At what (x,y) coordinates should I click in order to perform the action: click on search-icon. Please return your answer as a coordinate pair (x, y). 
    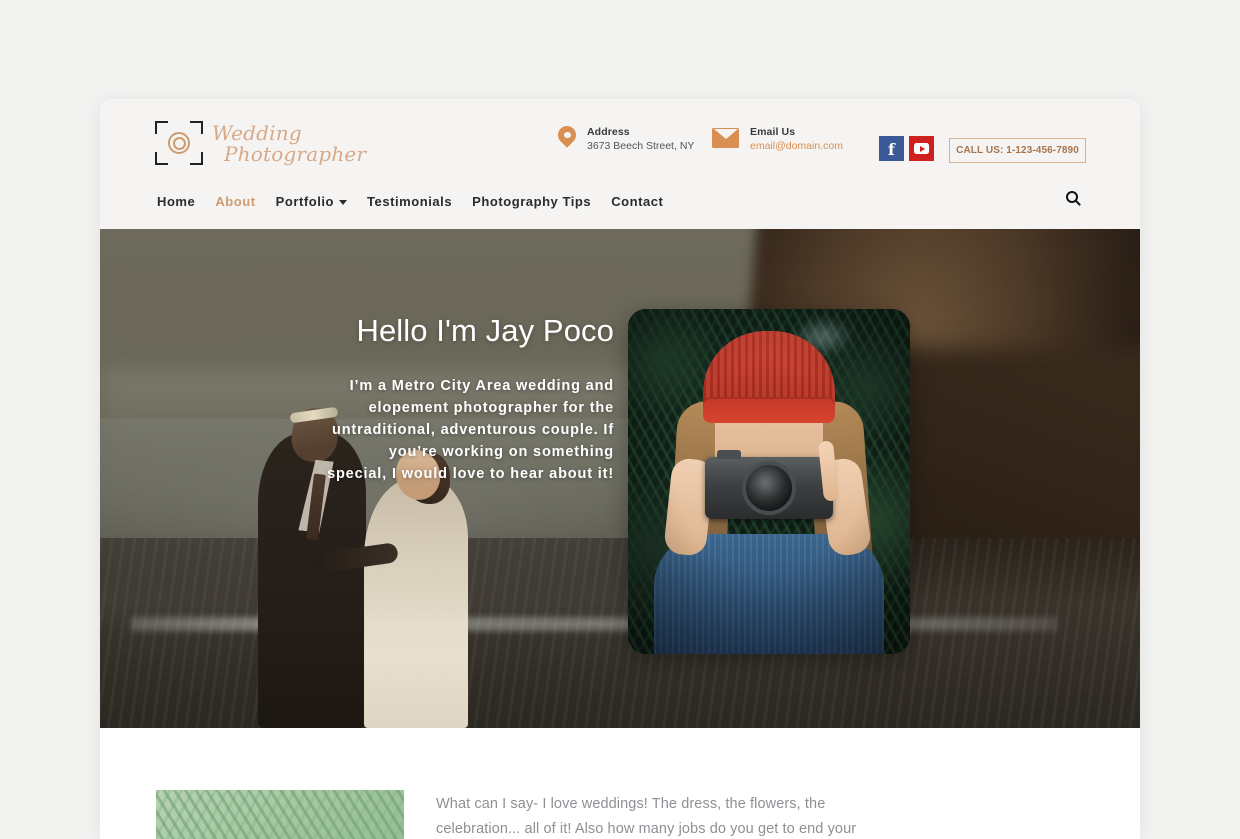
    Looking at the image, I should click on (1072, 197).